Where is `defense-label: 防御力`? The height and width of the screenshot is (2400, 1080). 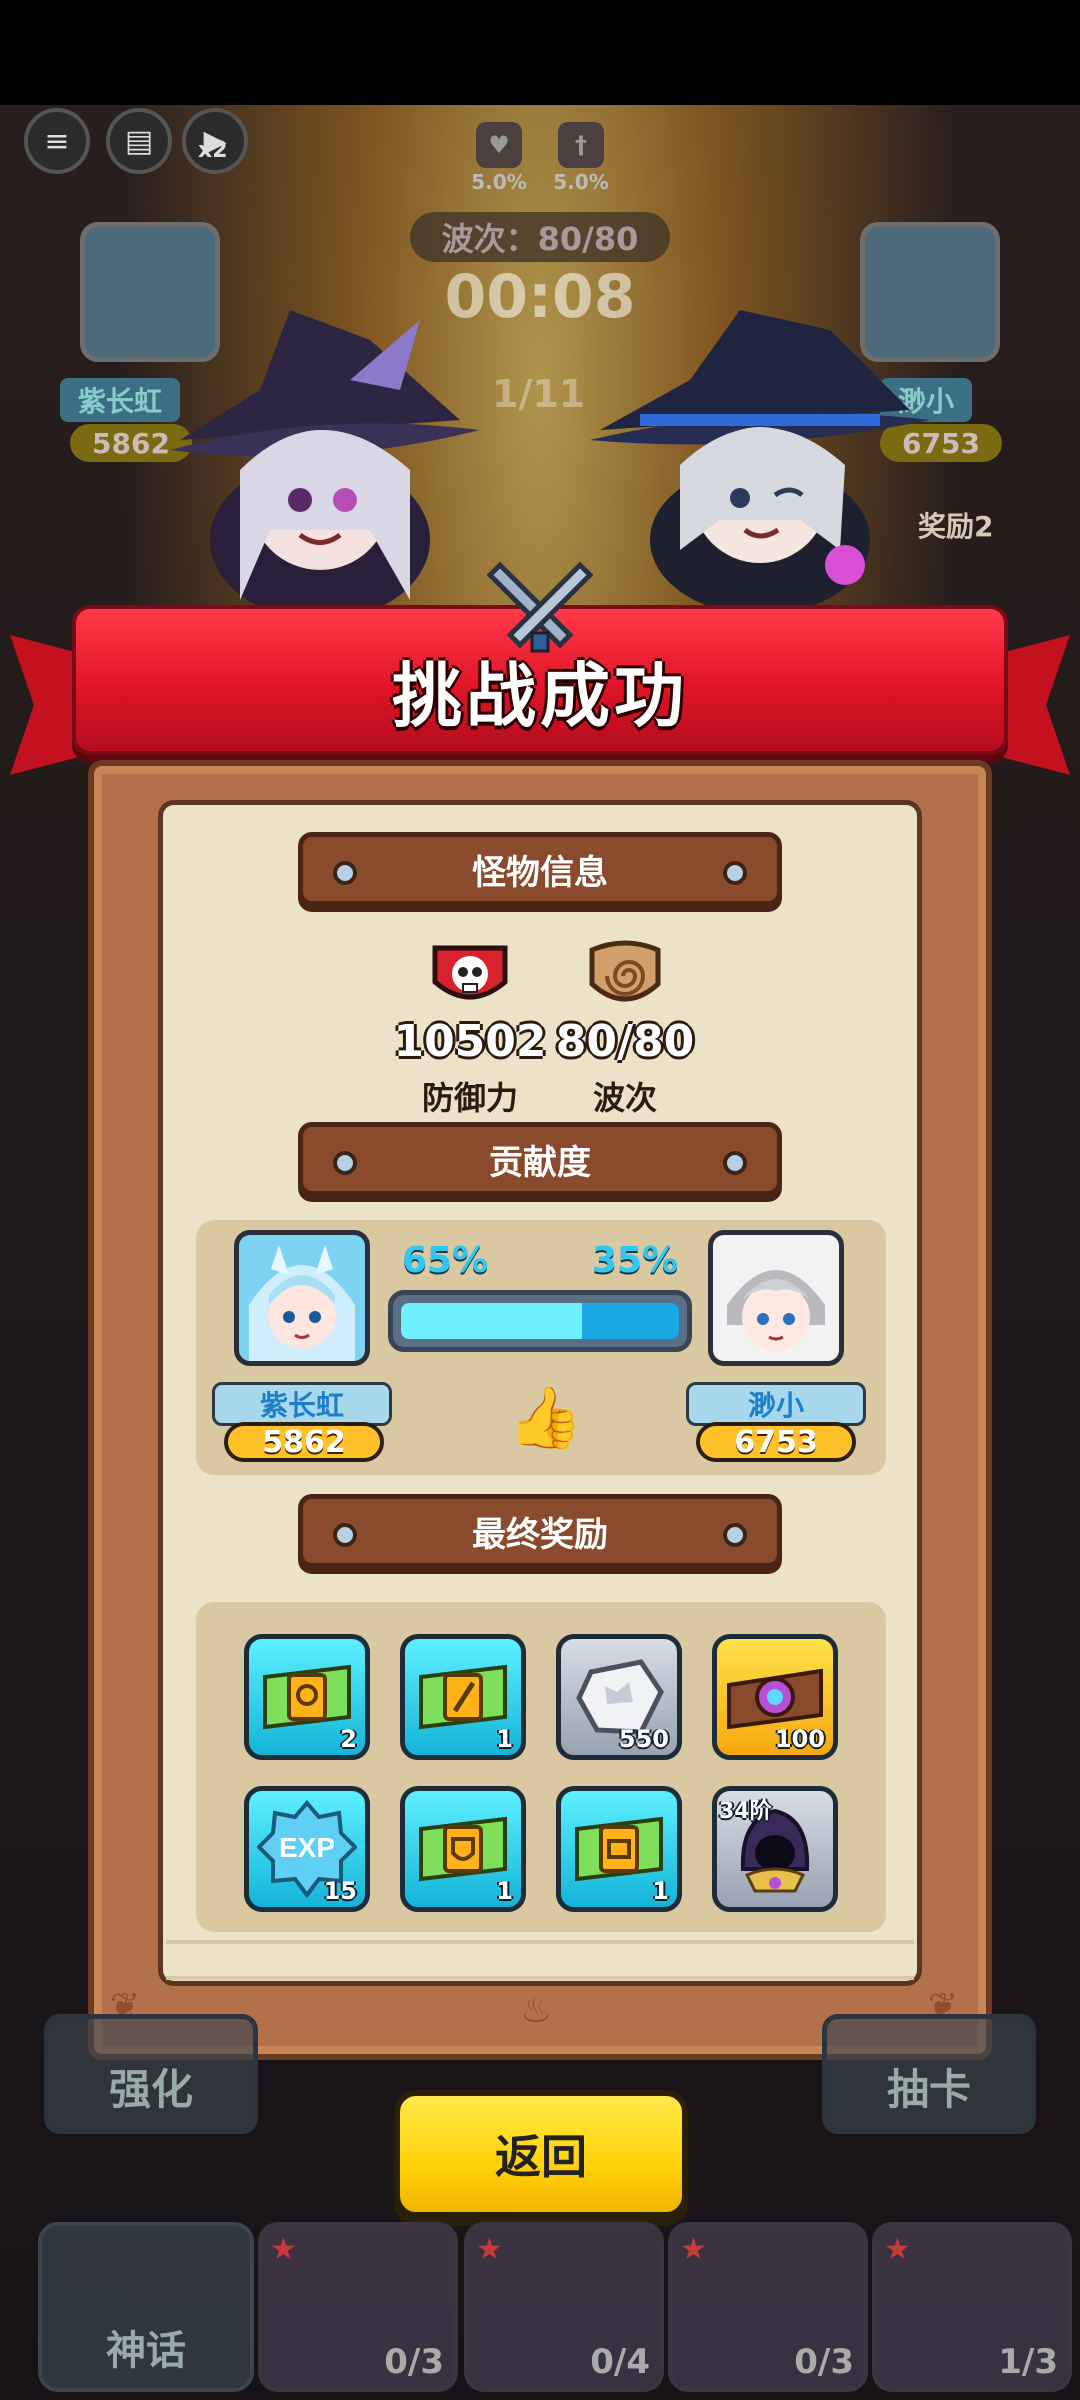 defense-label: 防御力 is located at coordinates (469, 1098).